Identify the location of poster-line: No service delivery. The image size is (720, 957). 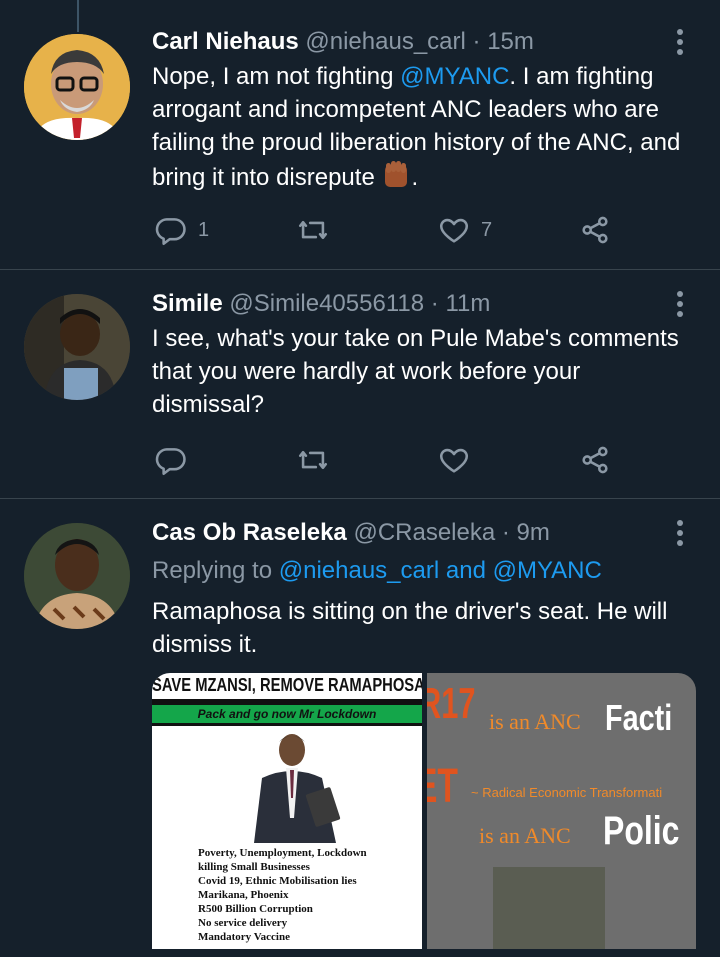
(243, 923).